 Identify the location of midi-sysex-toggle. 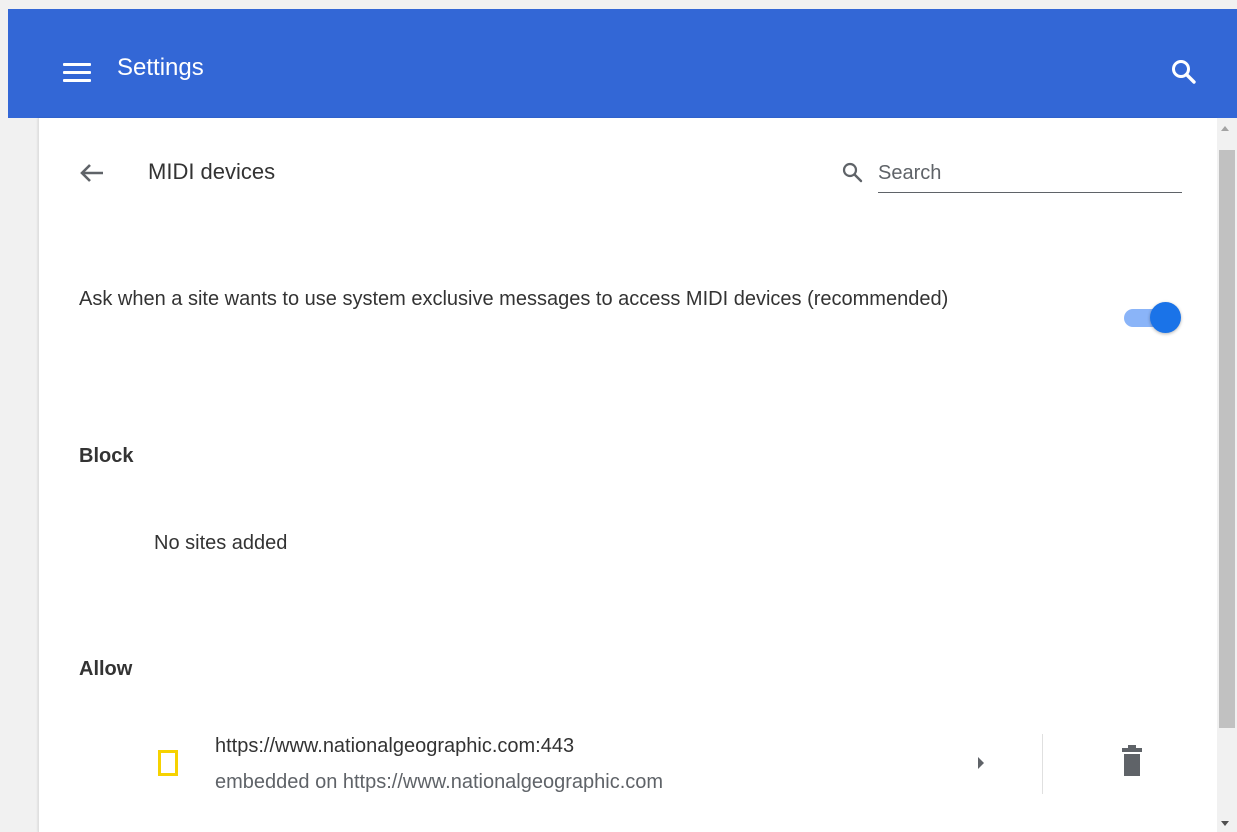
(1151, 317).